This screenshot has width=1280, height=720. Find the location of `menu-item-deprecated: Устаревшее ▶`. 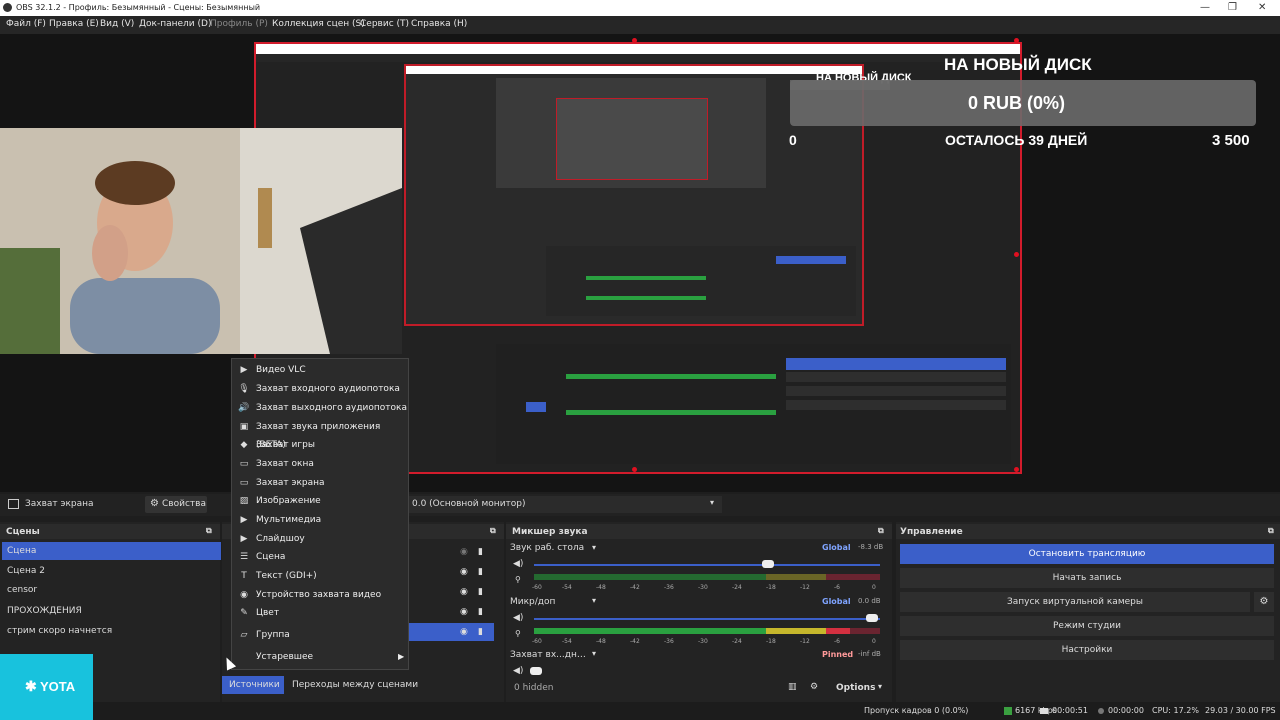

menu-item-deprecated: Устаревшее ▶ is located at coordinates (320, 657).